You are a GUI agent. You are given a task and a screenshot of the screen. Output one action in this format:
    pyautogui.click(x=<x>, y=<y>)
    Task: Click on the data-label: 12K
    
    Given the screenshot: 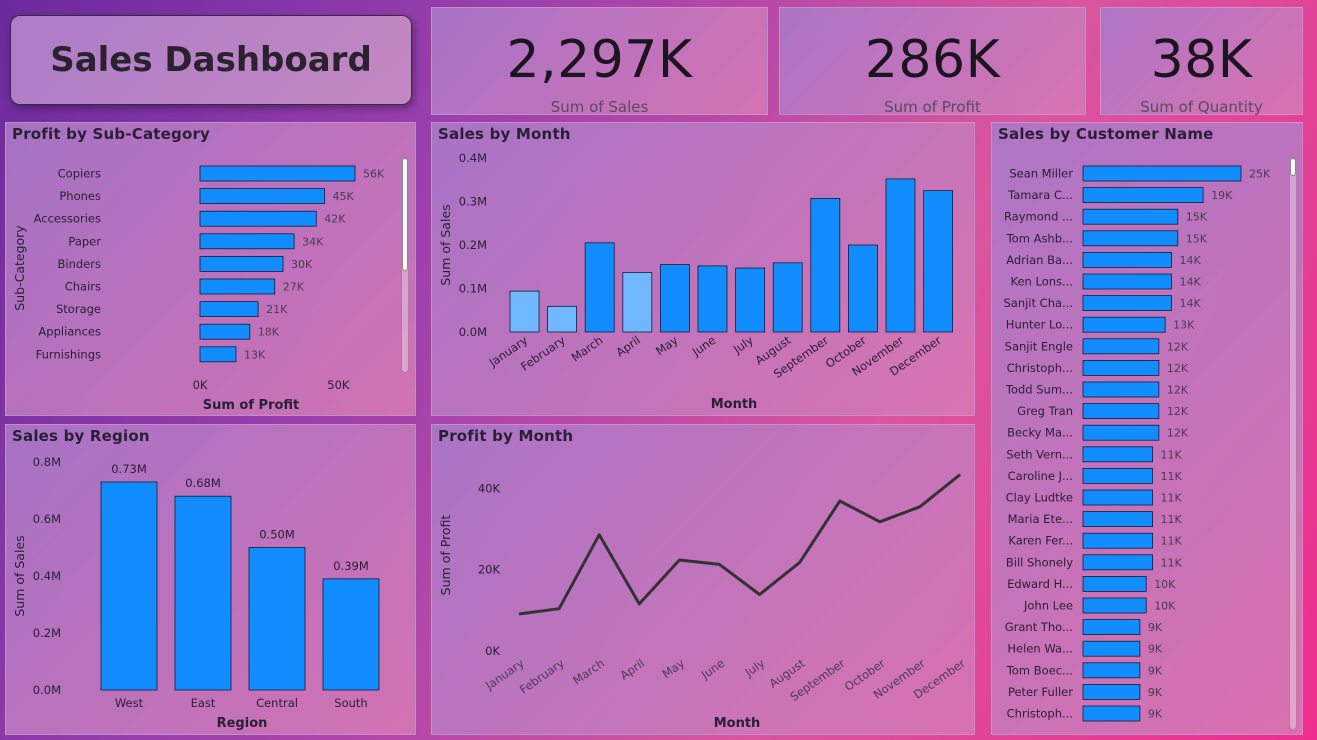 What is the action you would take?
    pyautogui.click(x=1178, y=368)
    